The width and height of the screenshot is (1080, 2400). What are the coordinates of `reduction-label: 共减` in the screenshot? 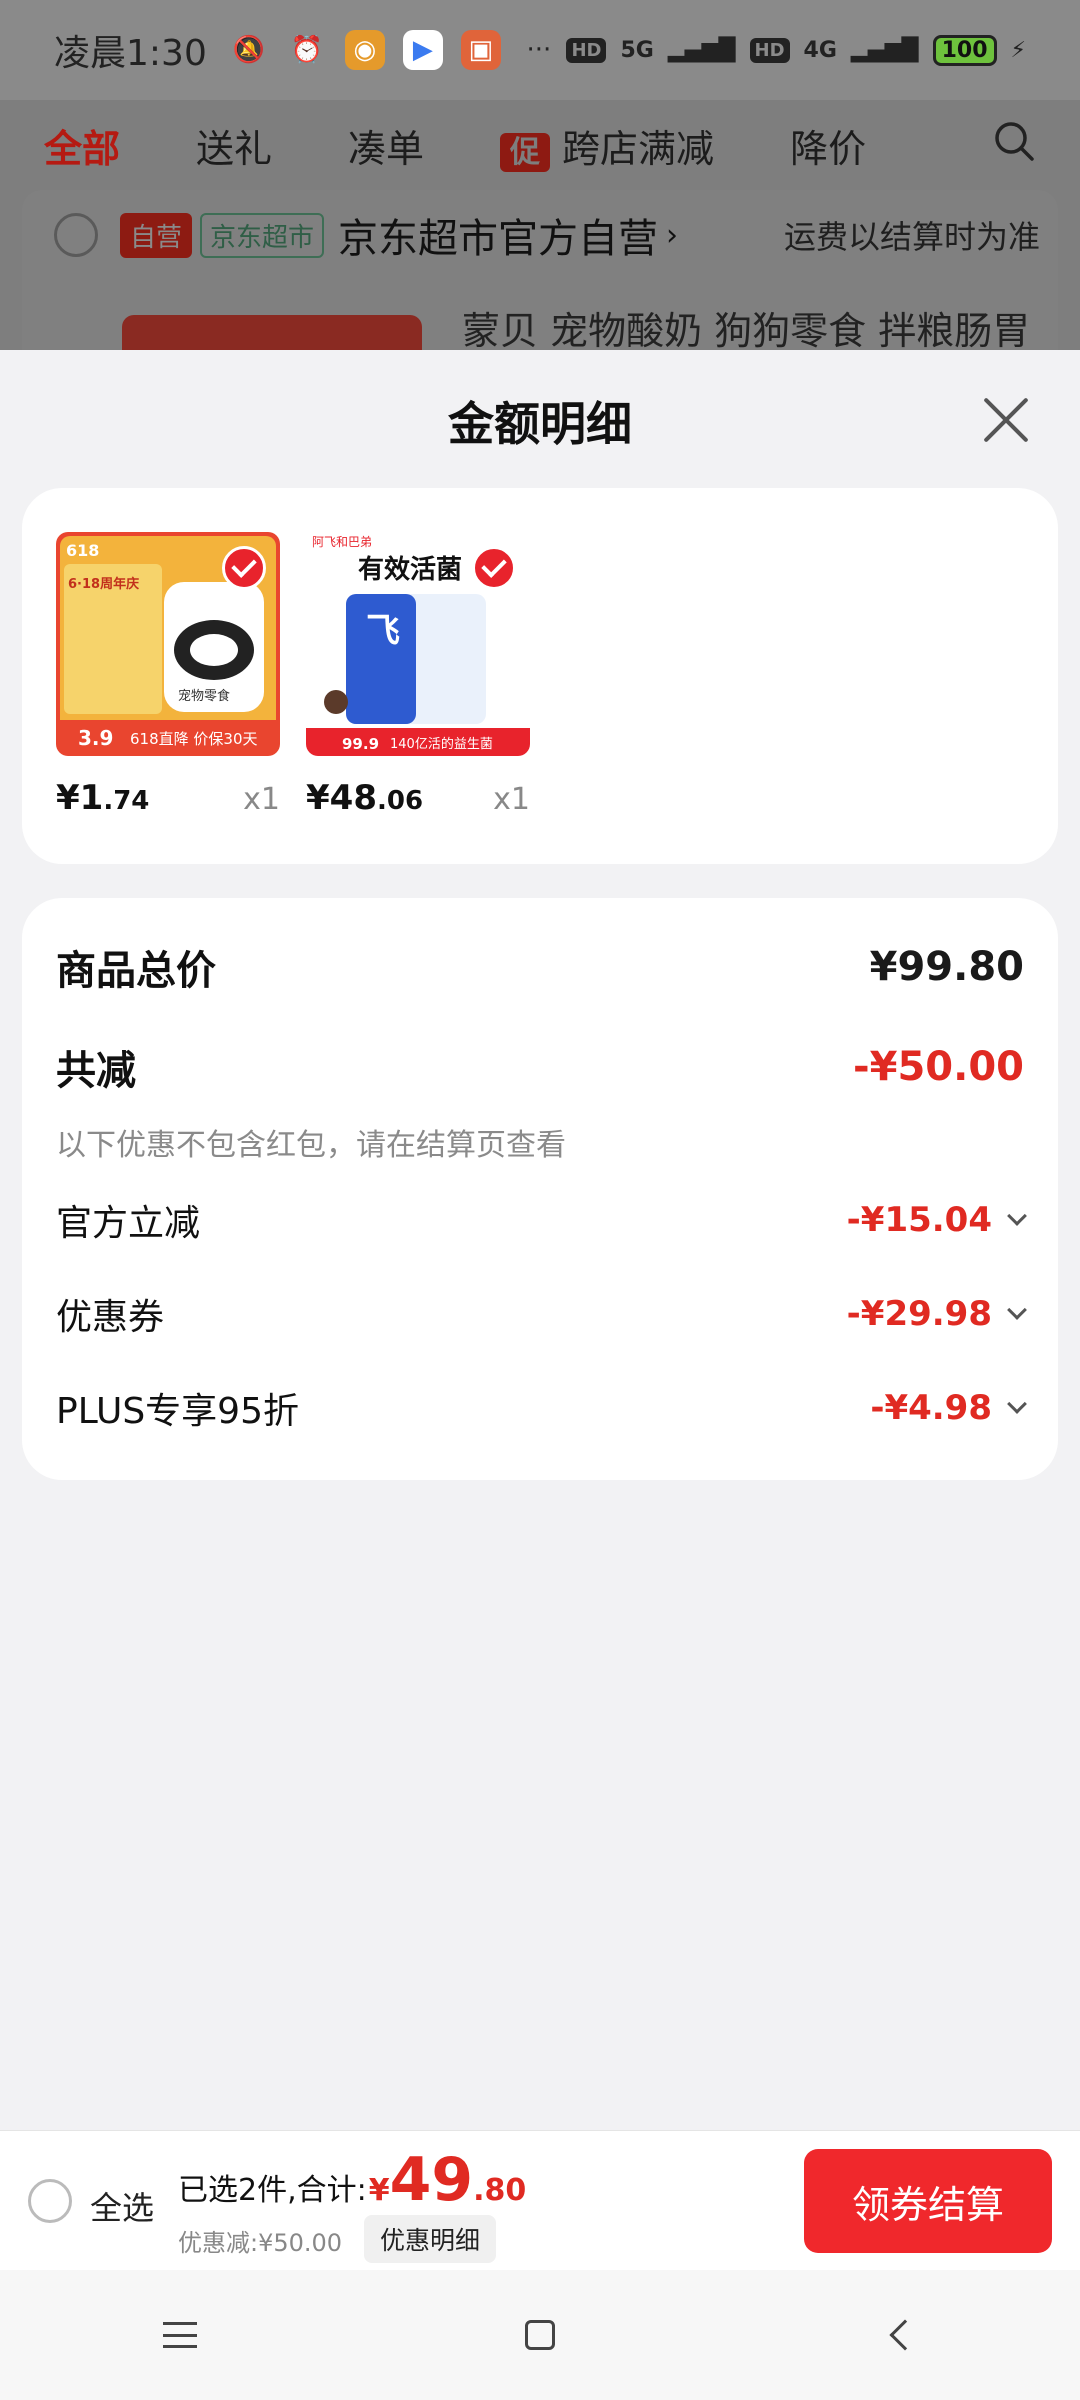 It's located at (96, 1071).